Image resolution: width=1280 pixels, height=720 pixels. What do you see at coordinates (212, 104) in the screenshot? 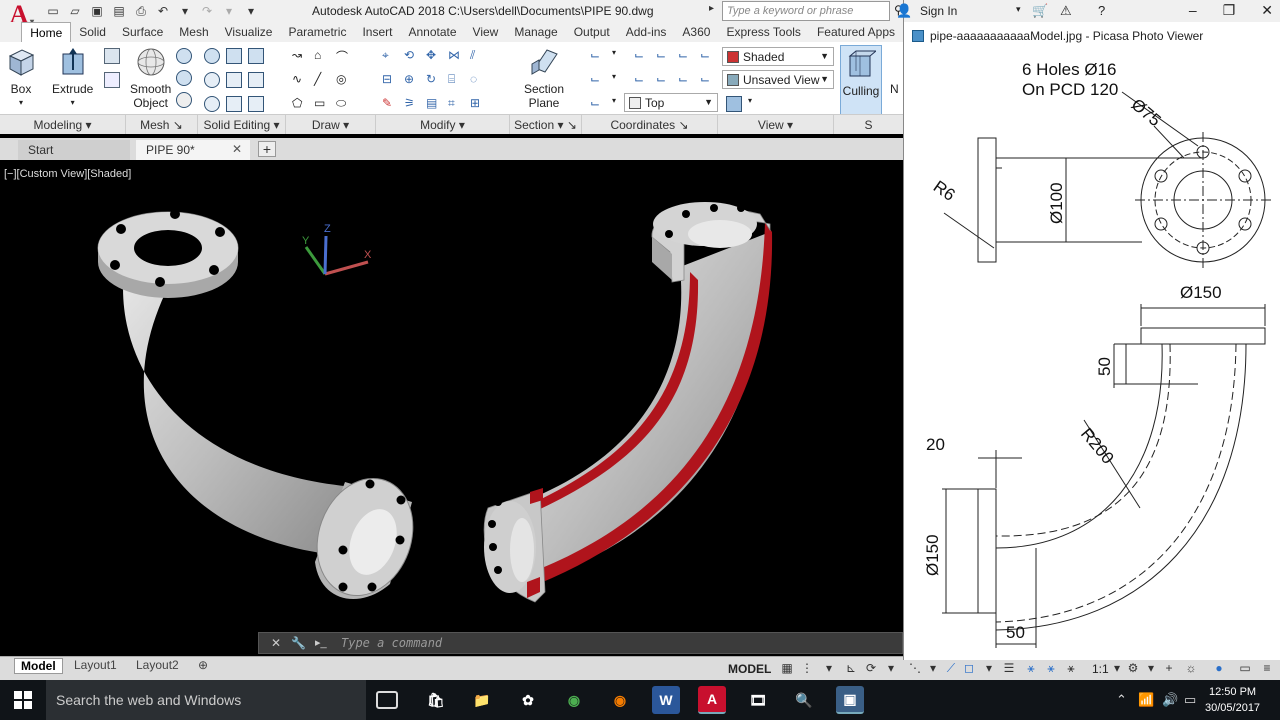
I see `imprint-icon` at bounding box center [212, 104].